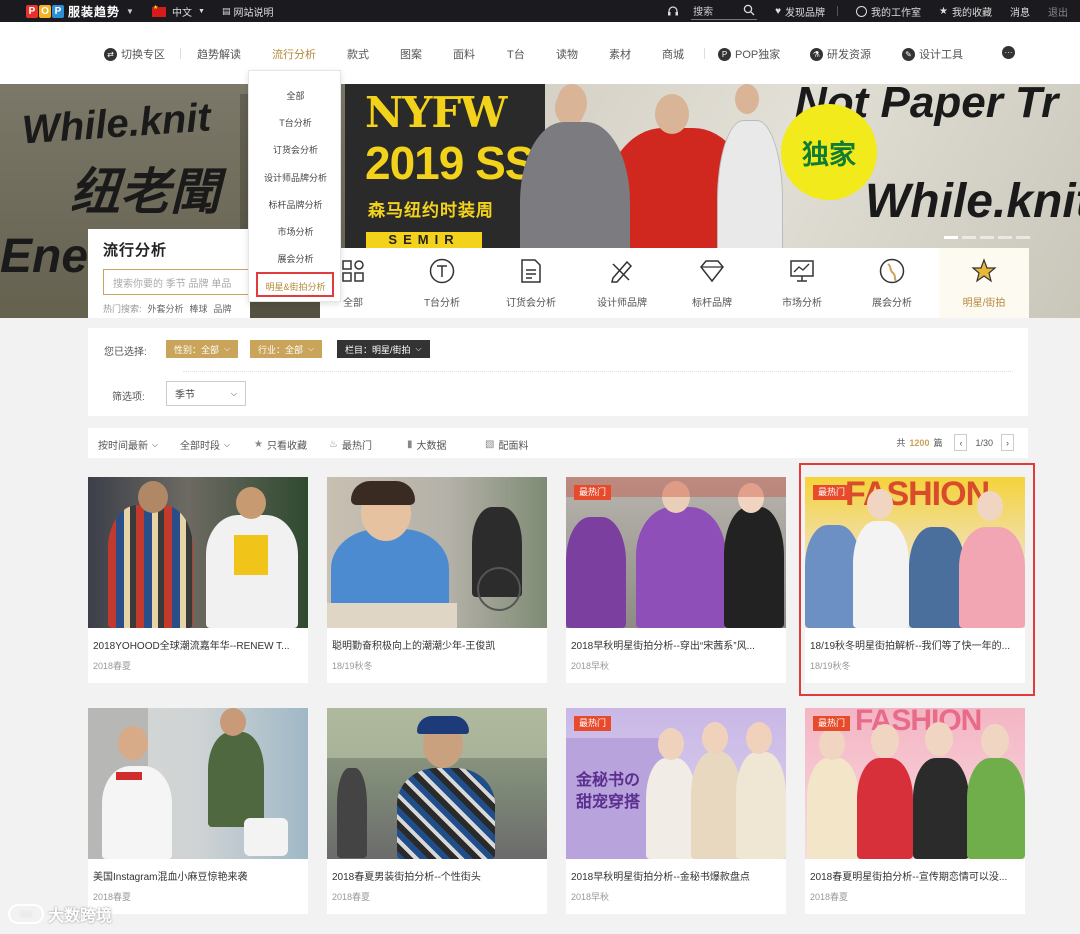 The width and height of the screenshot is (1080, 934). What do you see at coordinates (205, 445) in the screenshot?
I see `period-select: 全部时段 ⌵` at bounding box center [205, 445].